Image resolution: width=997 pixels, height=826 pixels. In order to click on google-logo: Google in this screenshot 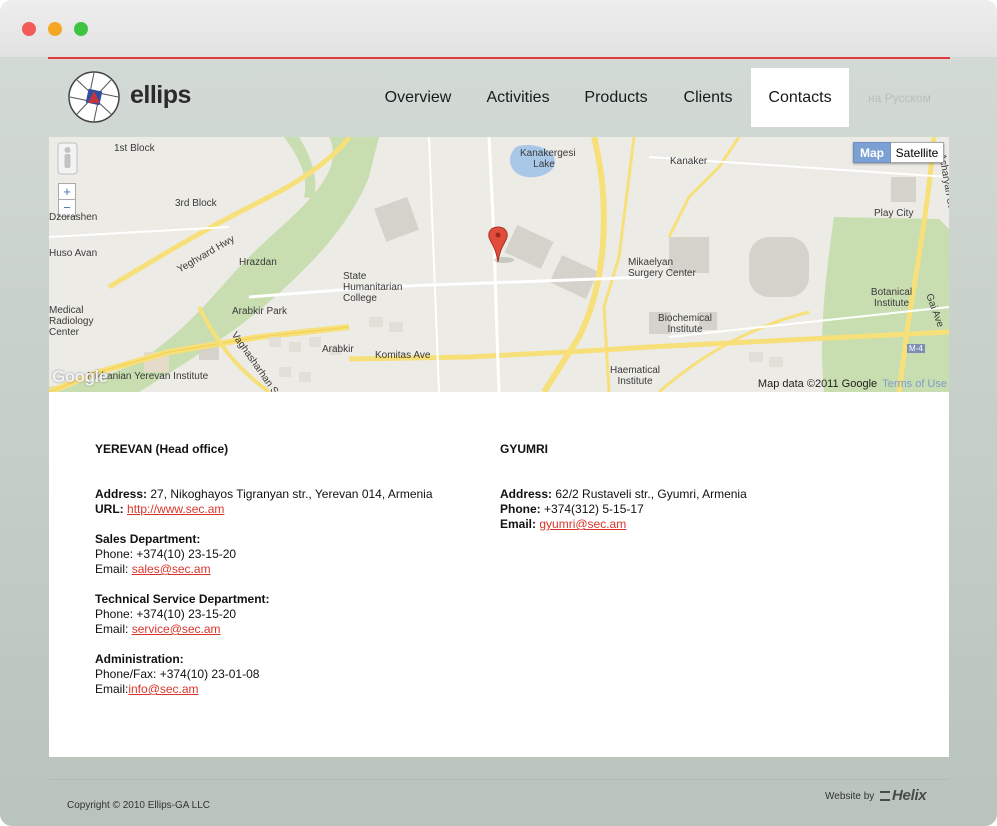, I will do `click(80, 376)`.